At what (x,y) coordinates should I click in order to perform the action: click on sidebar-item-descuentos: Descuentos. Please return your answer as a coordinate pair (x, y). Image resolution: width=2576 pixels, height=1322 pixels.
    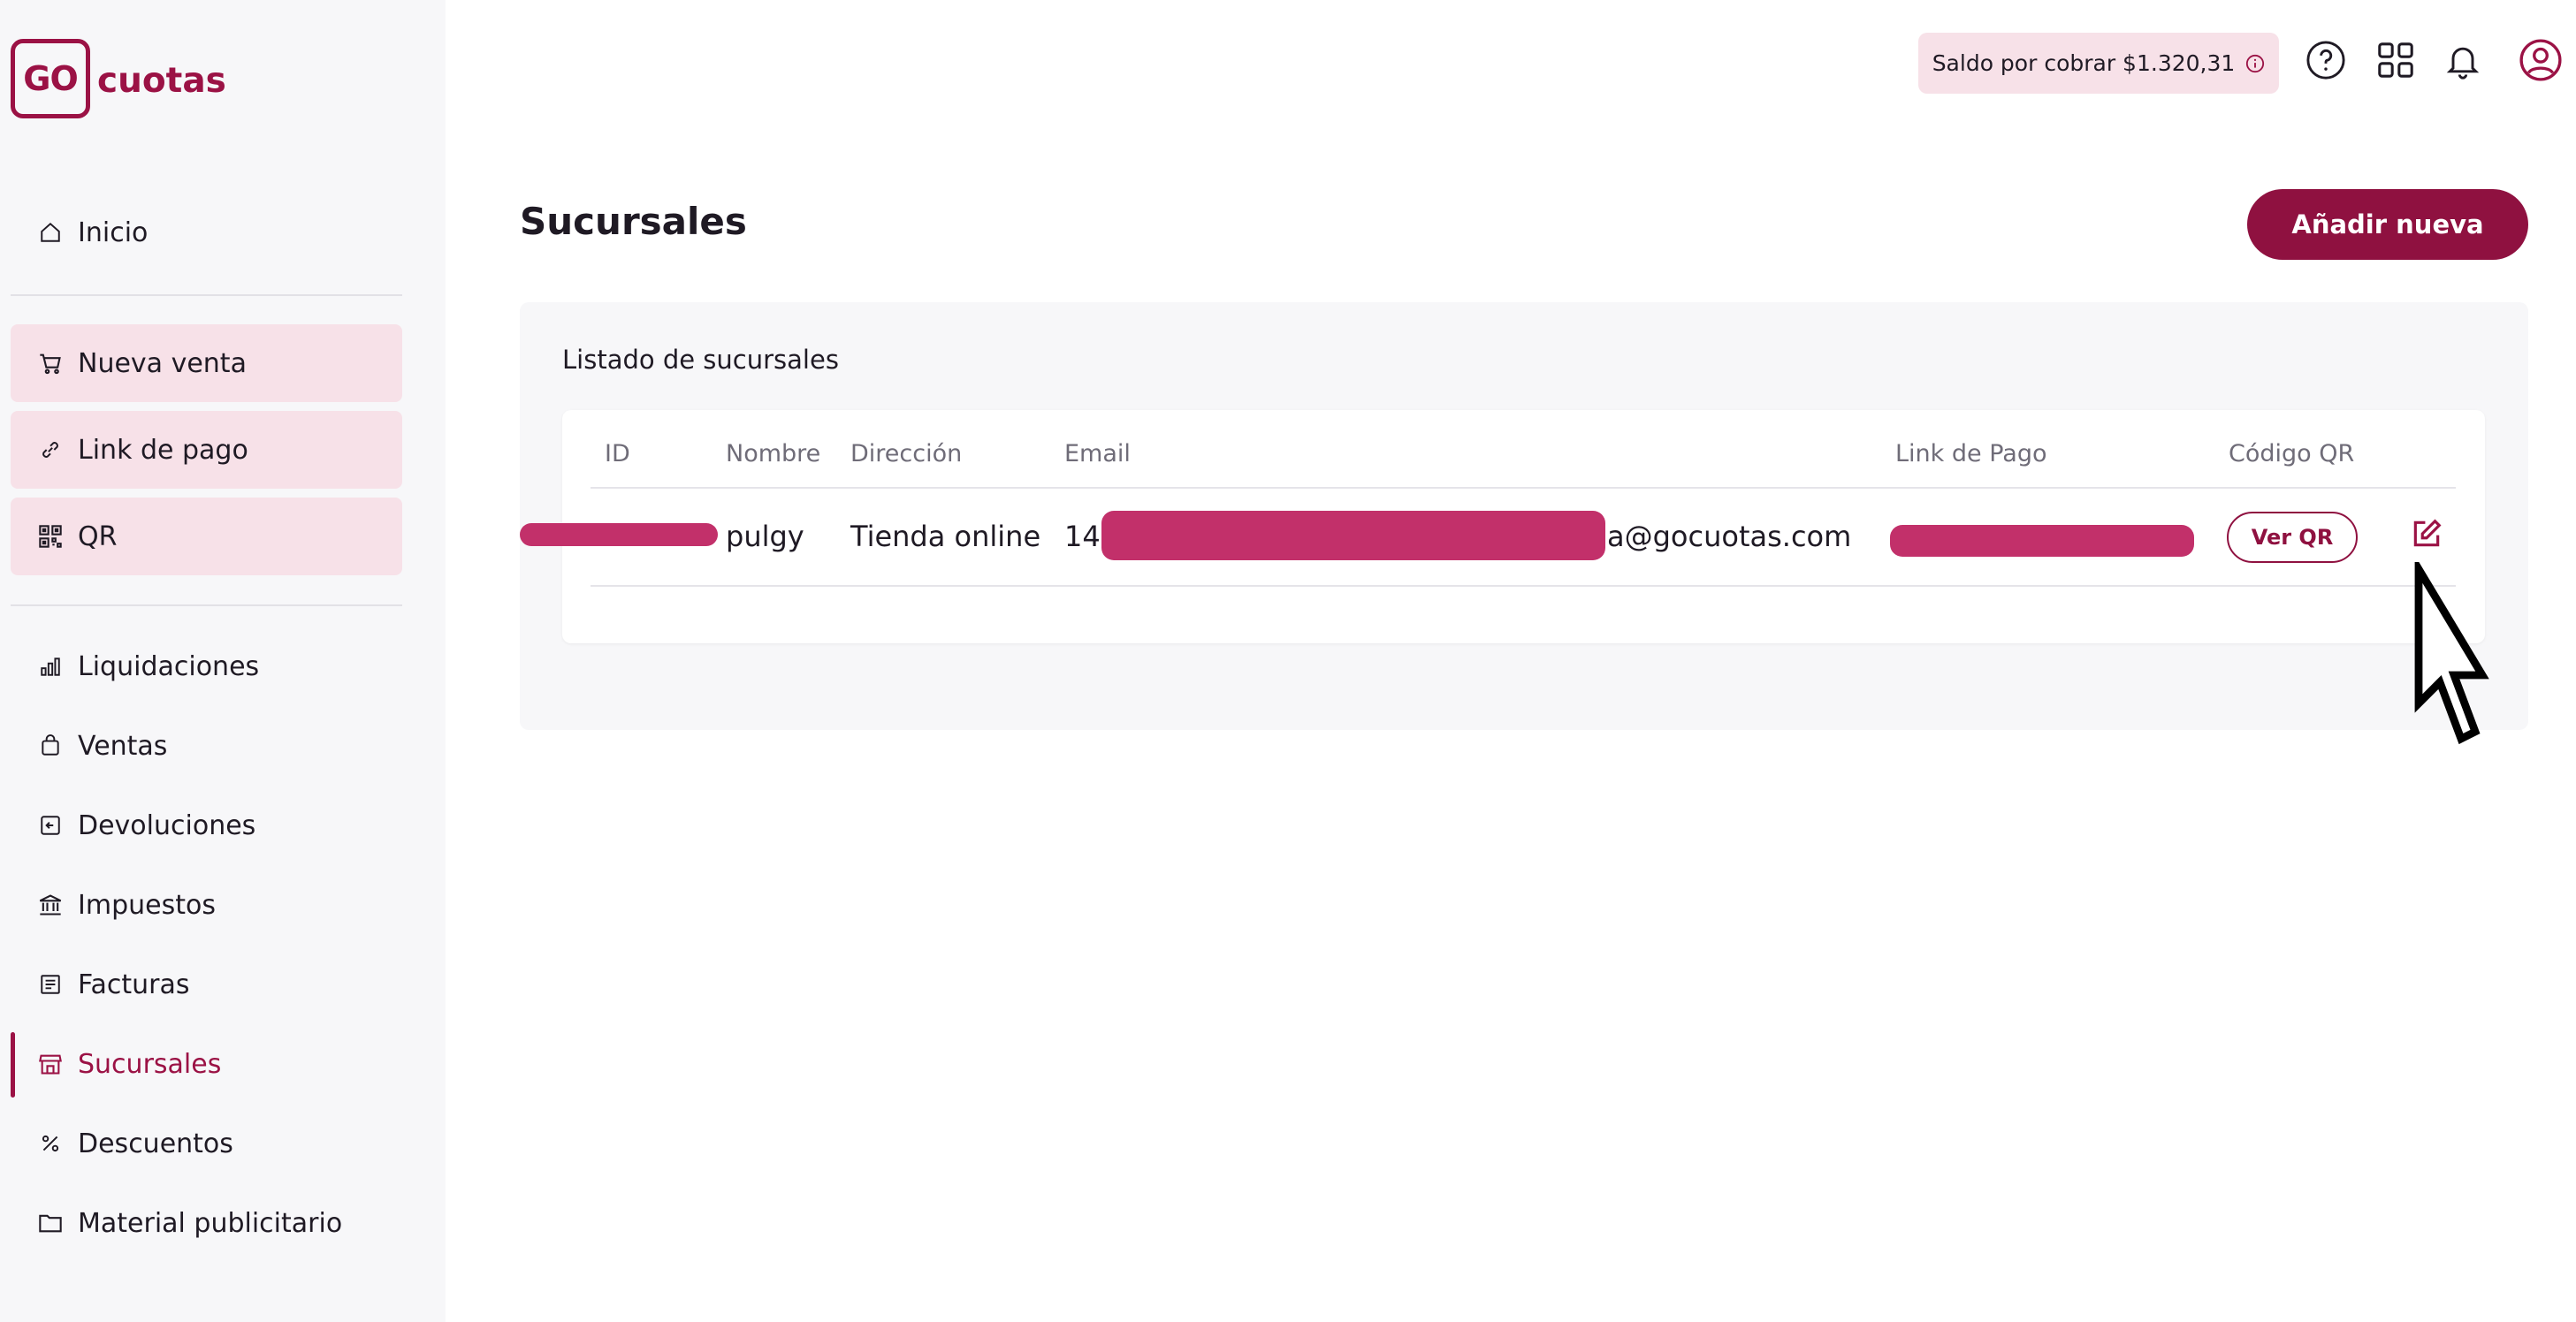
    Looking at the image, I should click on (206, 1143).